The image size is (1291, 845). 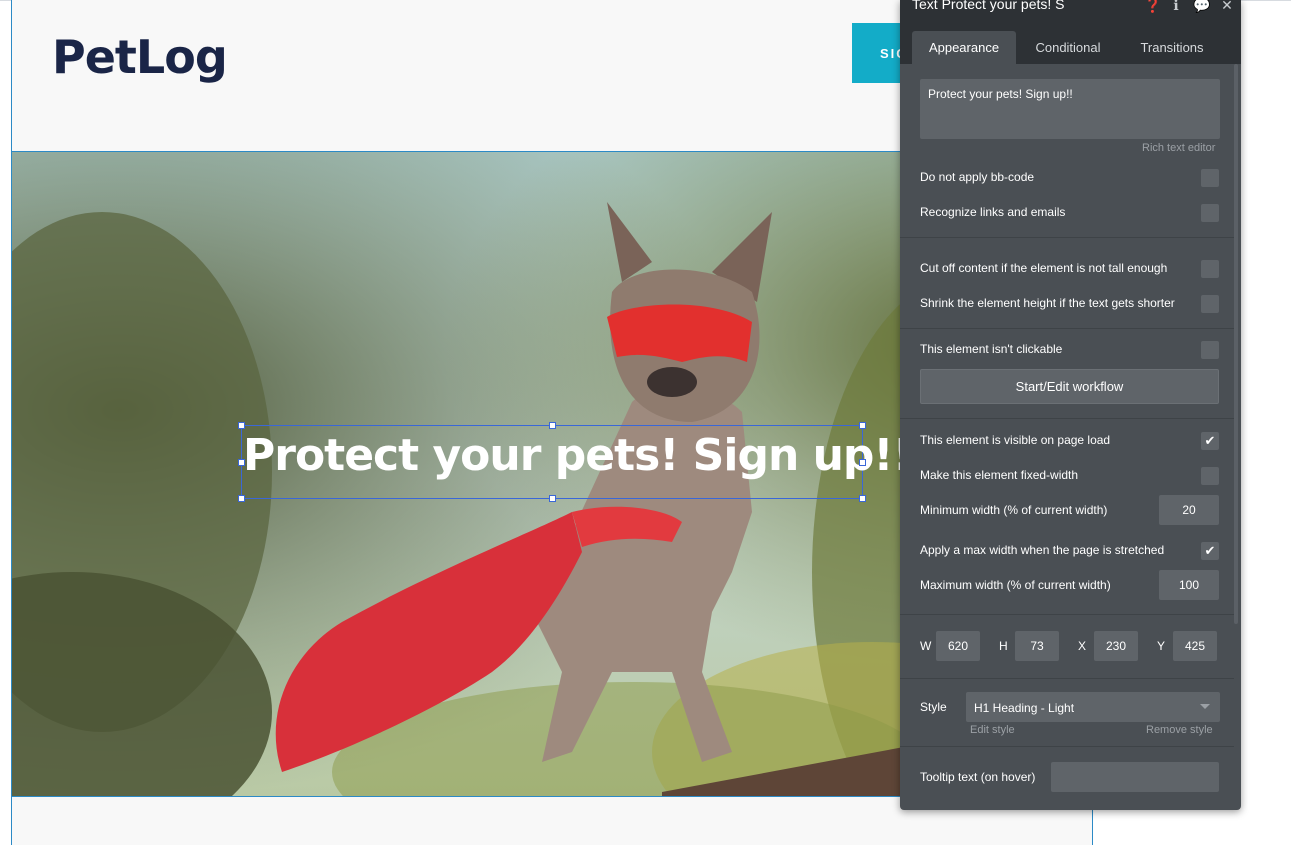 I want to click on logo-text: PetLog, so click(x=140, y=57).